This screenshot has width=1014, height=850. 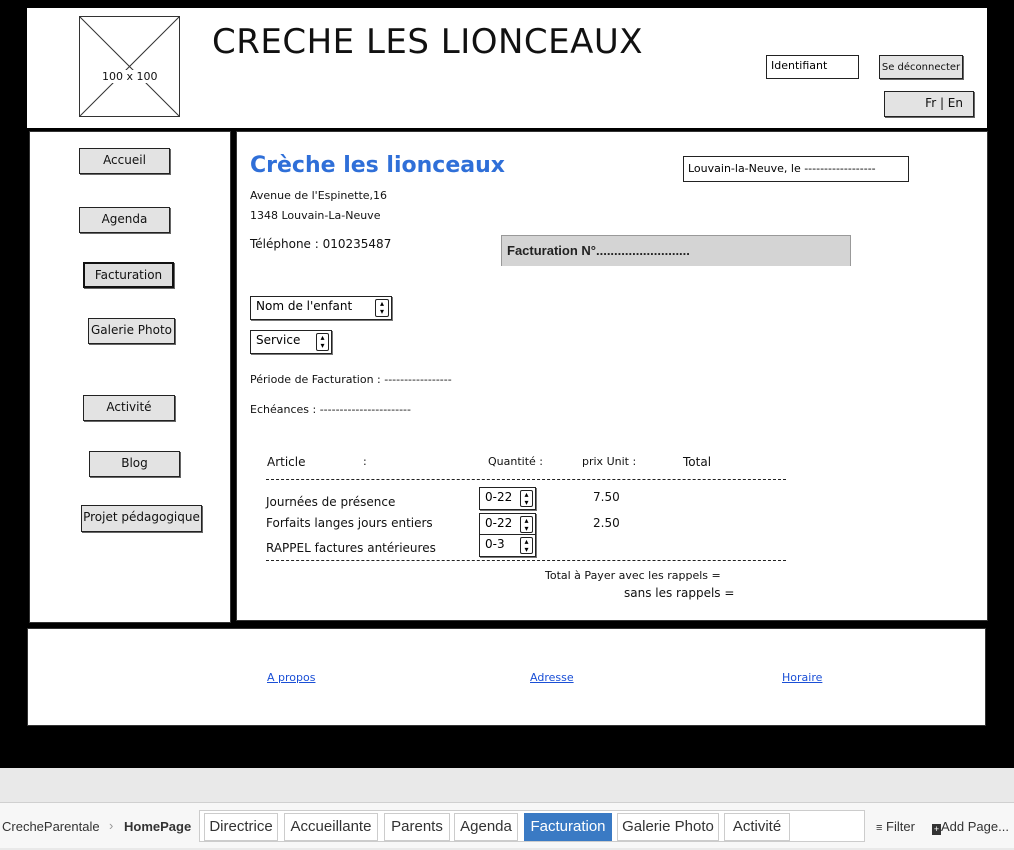 What do you see at coordinates (278, 340) in the screenshot?
I see `service-select-value: Service` at bounding box center [278, 340].